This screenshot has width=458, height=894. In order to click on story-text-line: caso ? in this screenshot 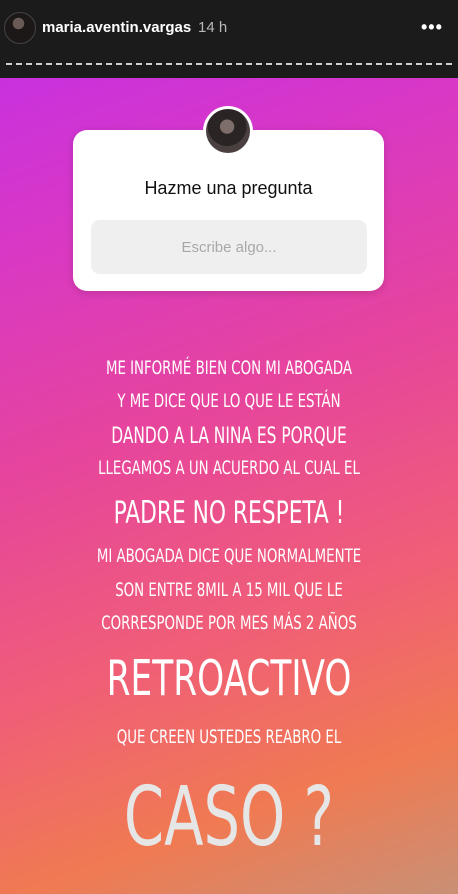, I will do `click(229, 817)`.